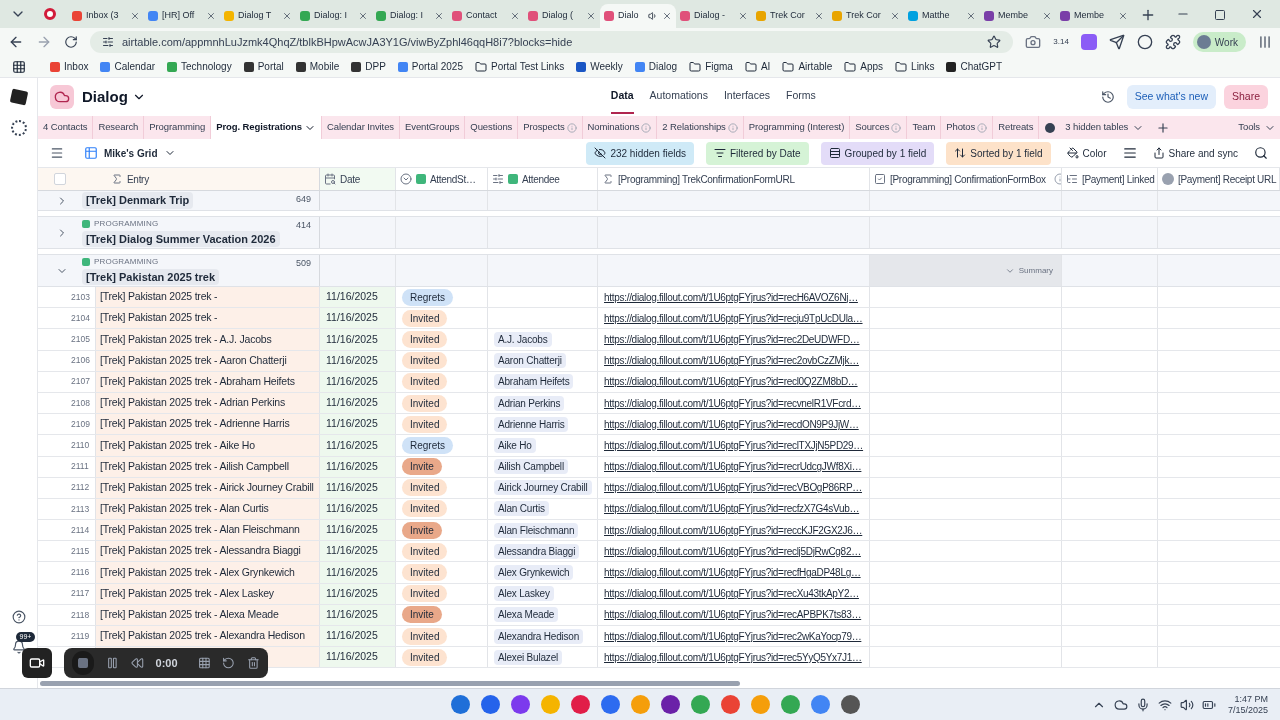 Image resolution: width=1280 pixels, height=720 pixels. I want to click on view-name-button: Mike's Grid, so click(130, 153).